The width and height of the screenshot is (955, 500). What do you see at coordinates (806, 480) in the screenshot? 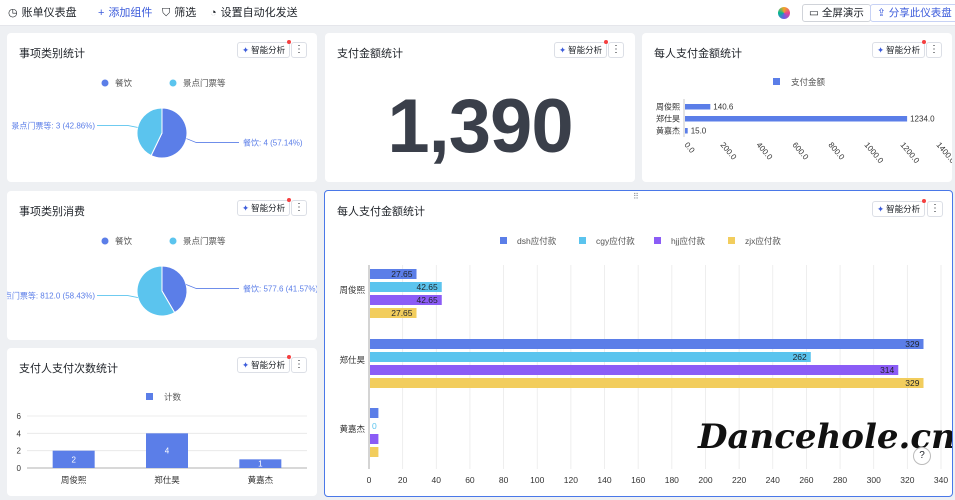
I see `x-tick-label: 260` at bounding box center [806, 480].